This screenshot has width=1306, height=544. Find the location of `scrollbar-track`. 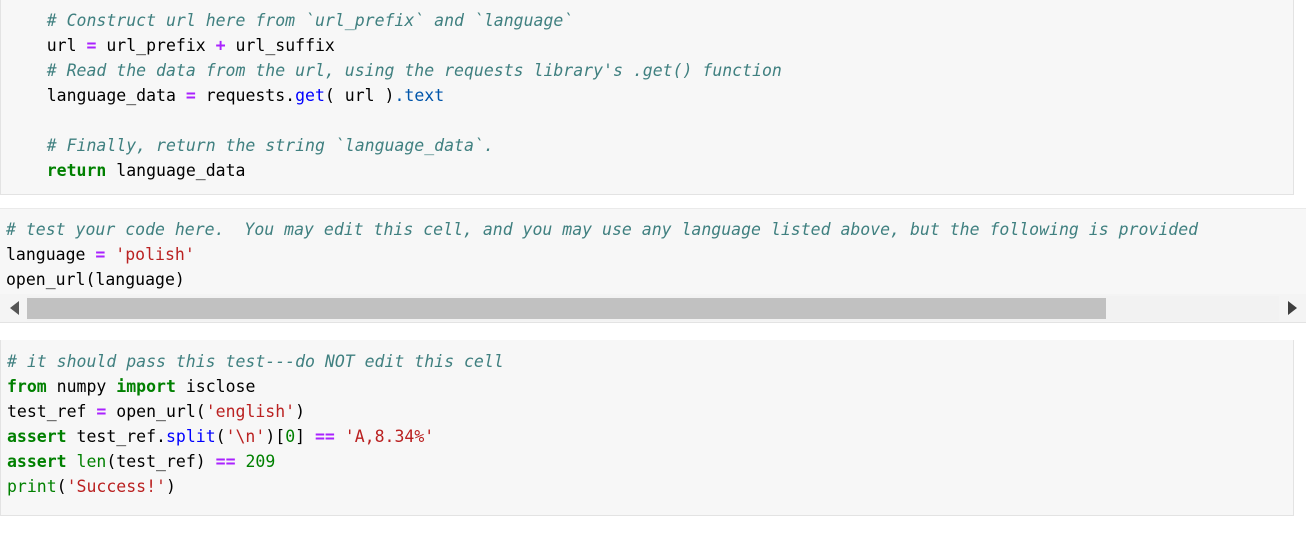

scrollbar-track is located at coordinates (653, 308).